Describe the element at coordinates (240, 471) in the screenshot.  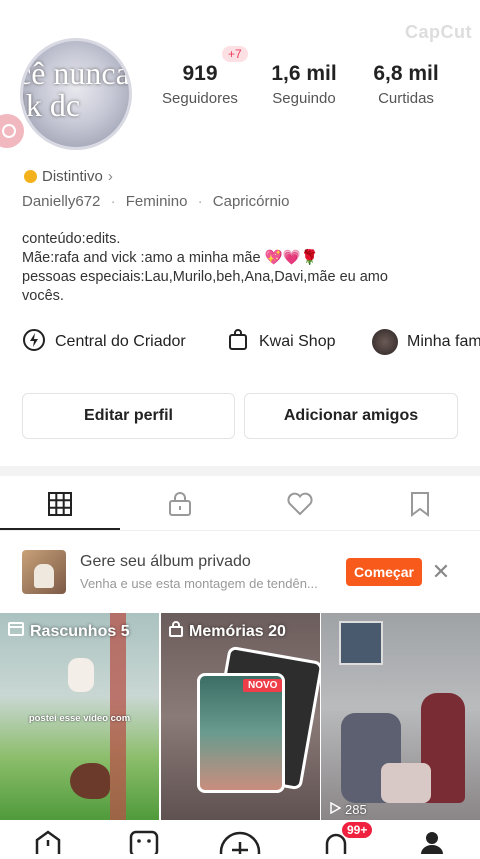
I see `section-divider` at that location.